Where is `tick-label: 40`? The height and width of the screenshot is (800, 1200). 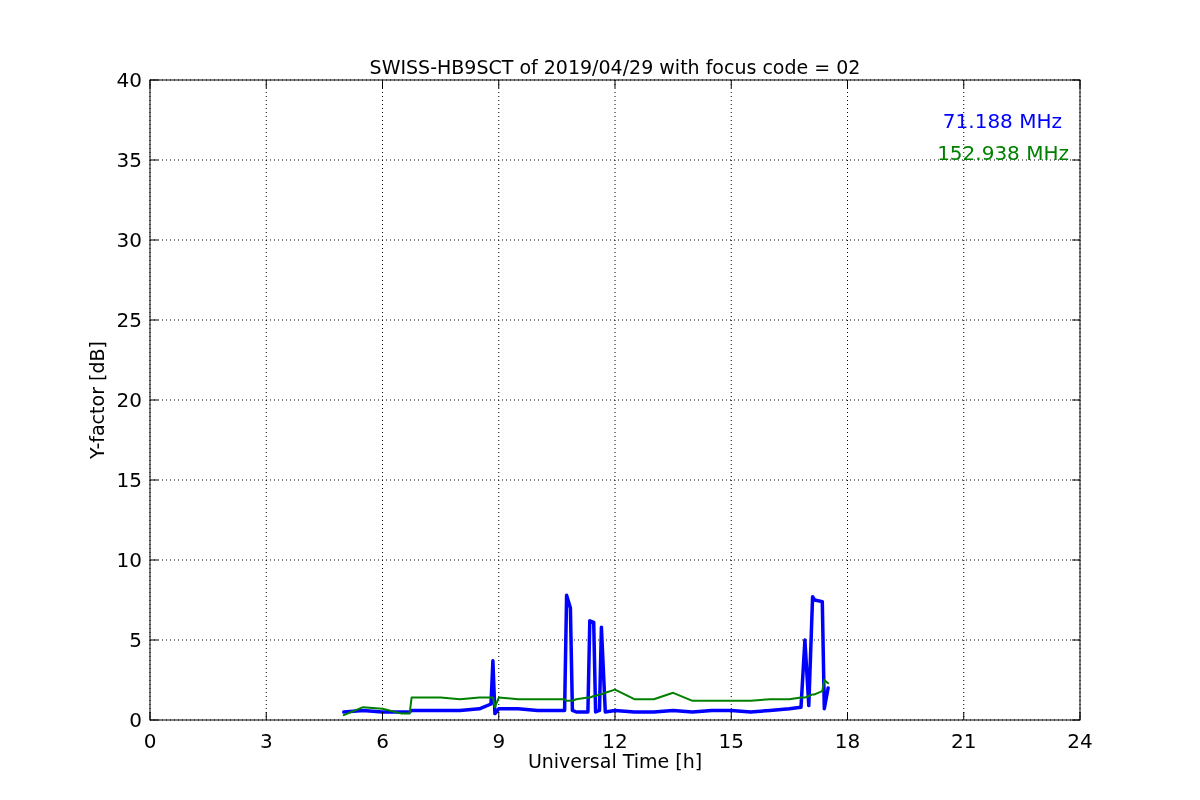
tick-label: 40 is located at coordinates (129, 80).